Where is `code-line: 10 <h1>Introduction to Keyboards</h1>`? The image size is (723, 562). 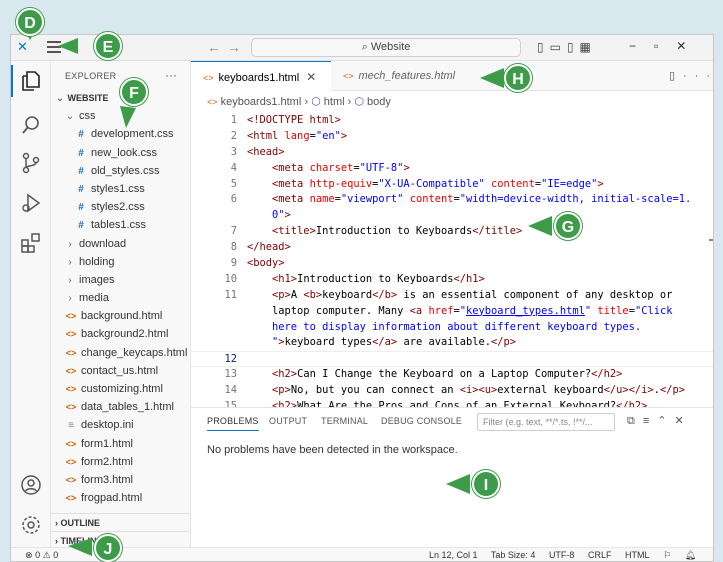
code-line: 10 <h1>Introduction to Keyboards</h1> is located at coordinates (452, 280).